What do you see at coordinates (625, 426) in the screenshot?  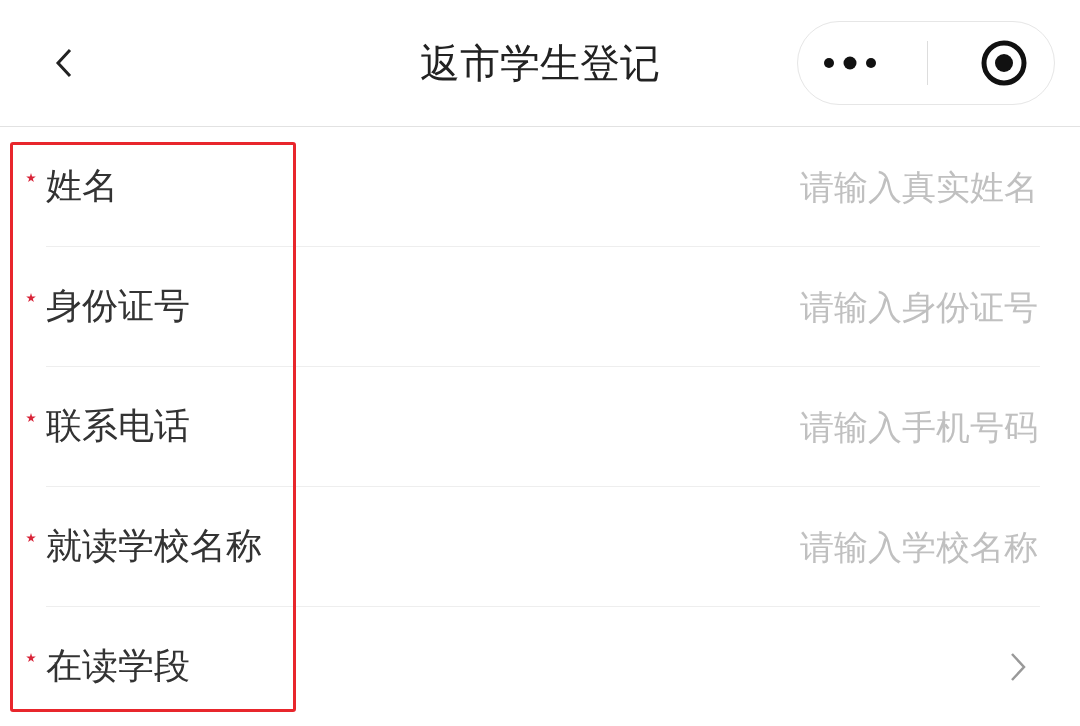 I see `input-field: 请输入手机号码` at bounding box center [625, 426].